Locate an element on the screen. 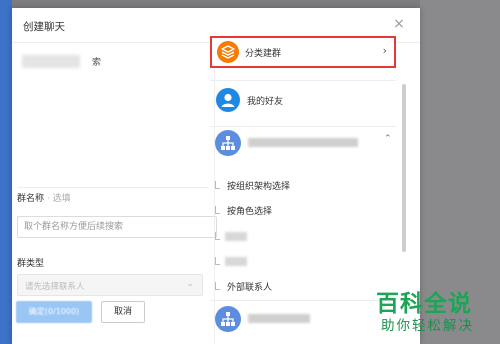 Image resolution: width=500 pixels, height=344 pixels. group-type-label: 群类型 is located at coordinates (31, 264).